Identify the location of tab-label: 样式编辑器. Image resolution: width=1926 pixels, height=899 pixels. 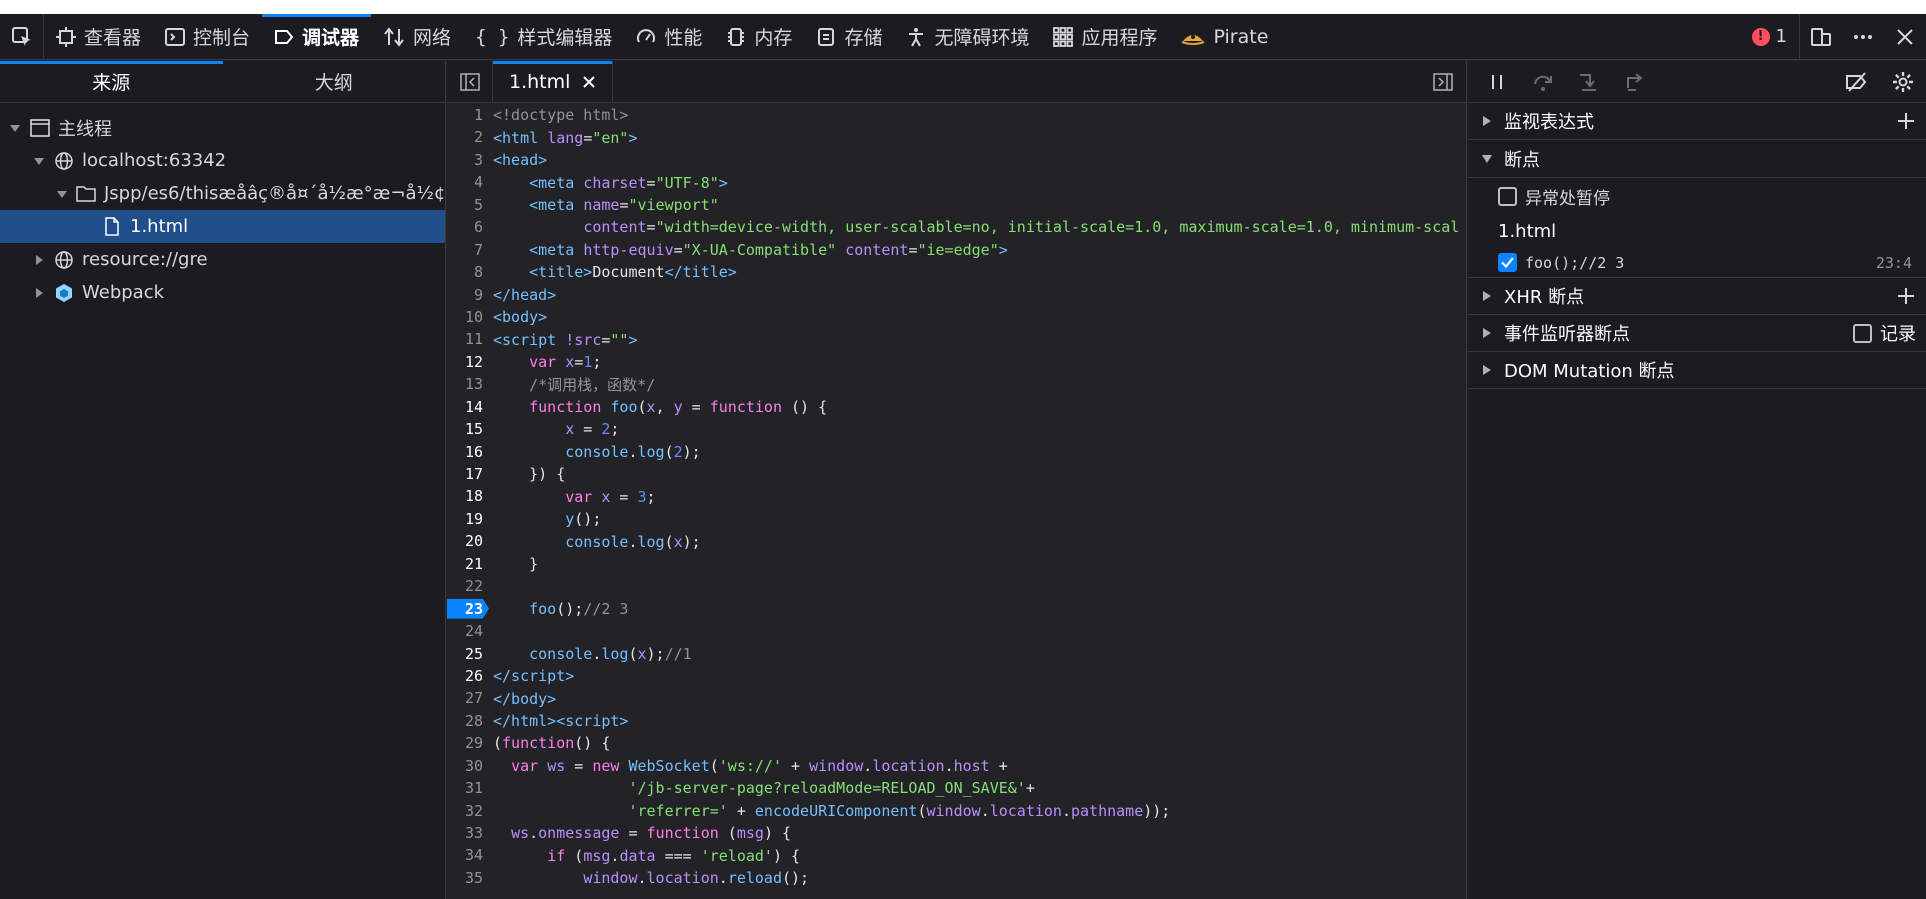
(565, 38).